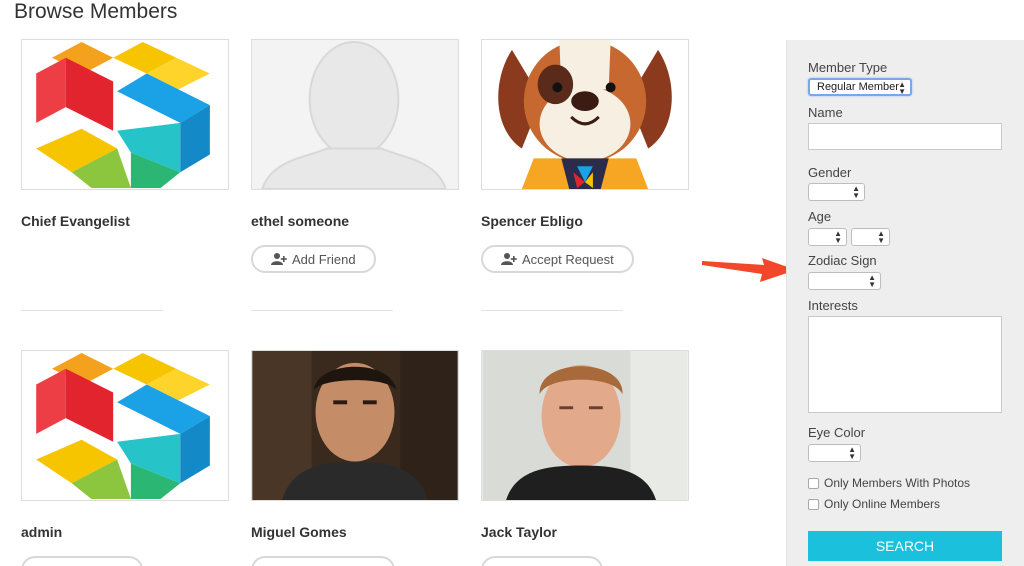 The height and width of the screenshot is (566, 1024). I want to click on member-type-select: Regular Member ▲ ▼, so click(860, 87).